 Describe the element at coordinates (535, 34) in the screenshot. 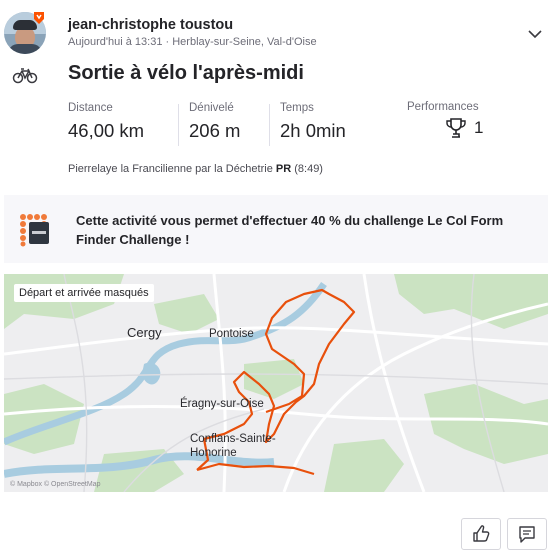

I see `chevron-down-icon` at that location.